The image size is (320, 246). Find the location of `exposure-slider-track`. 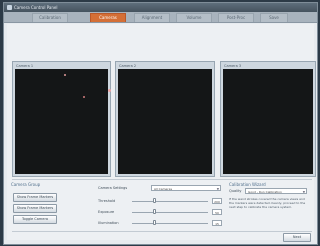

exposure-slider-track is located at coordinates (170, 212).